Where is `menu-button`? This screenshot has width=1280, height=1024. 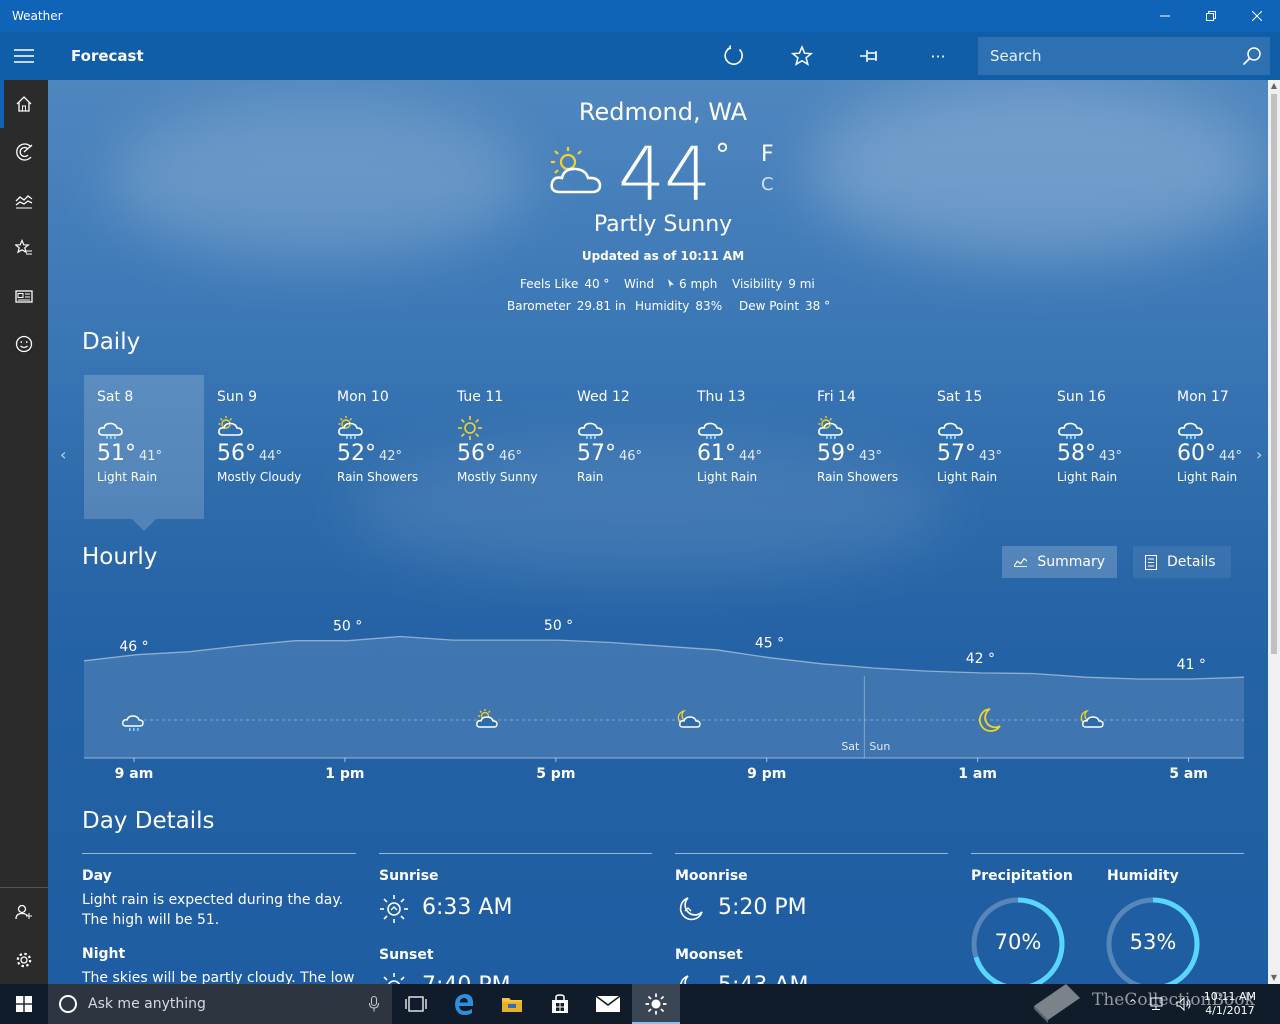
menu-button is located at coordinates (24, 56).